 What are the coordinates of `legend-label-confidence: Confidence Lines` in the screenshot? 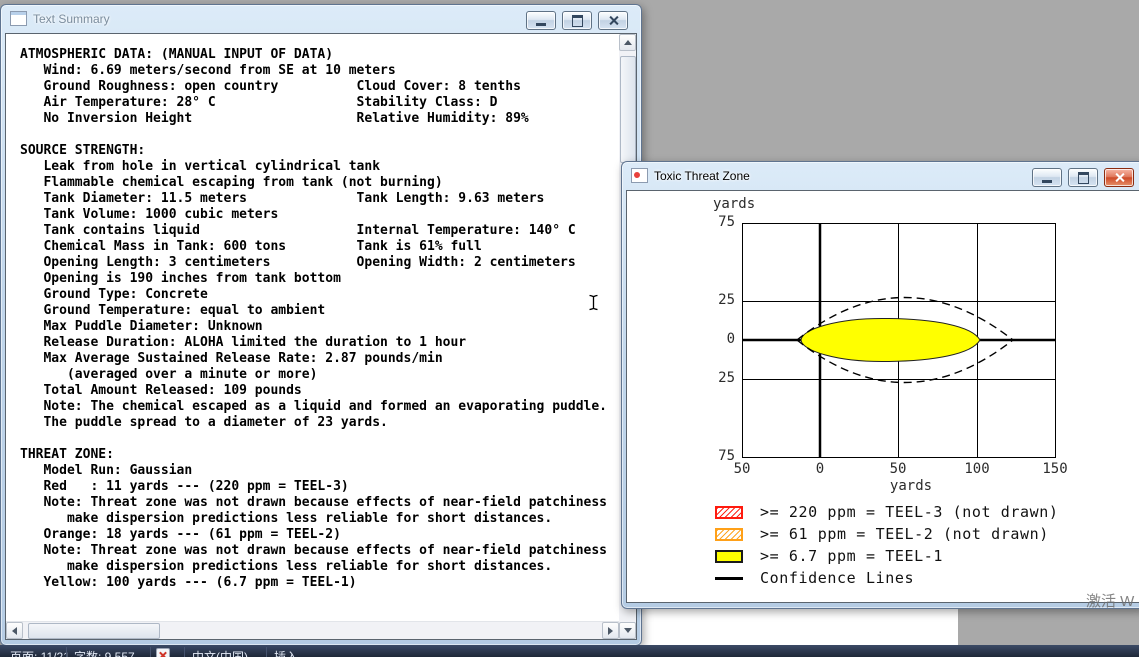 It's located at (837, 578).